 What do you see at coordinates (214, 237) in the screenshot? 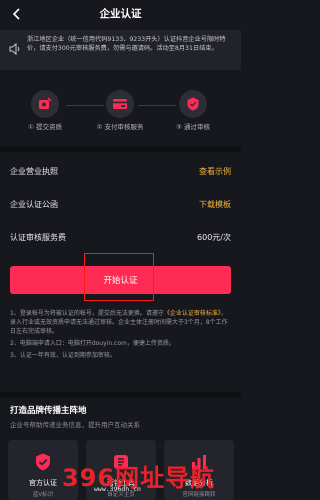
I see `fee-value: 600元/次` at bounding box center [214, 237].